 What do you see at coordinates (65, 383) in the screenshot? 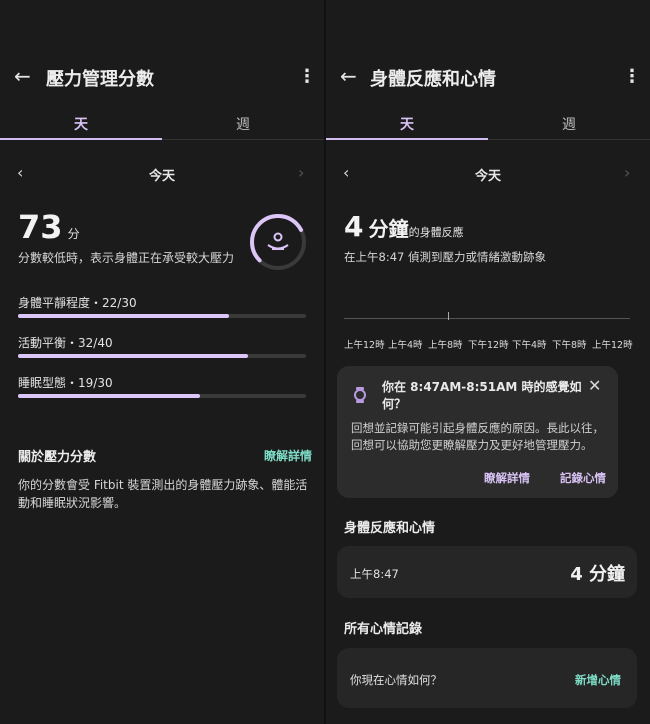
I see `metric-label-sleep: 睡眠型態・19/30` at bounding box center [65, 383].